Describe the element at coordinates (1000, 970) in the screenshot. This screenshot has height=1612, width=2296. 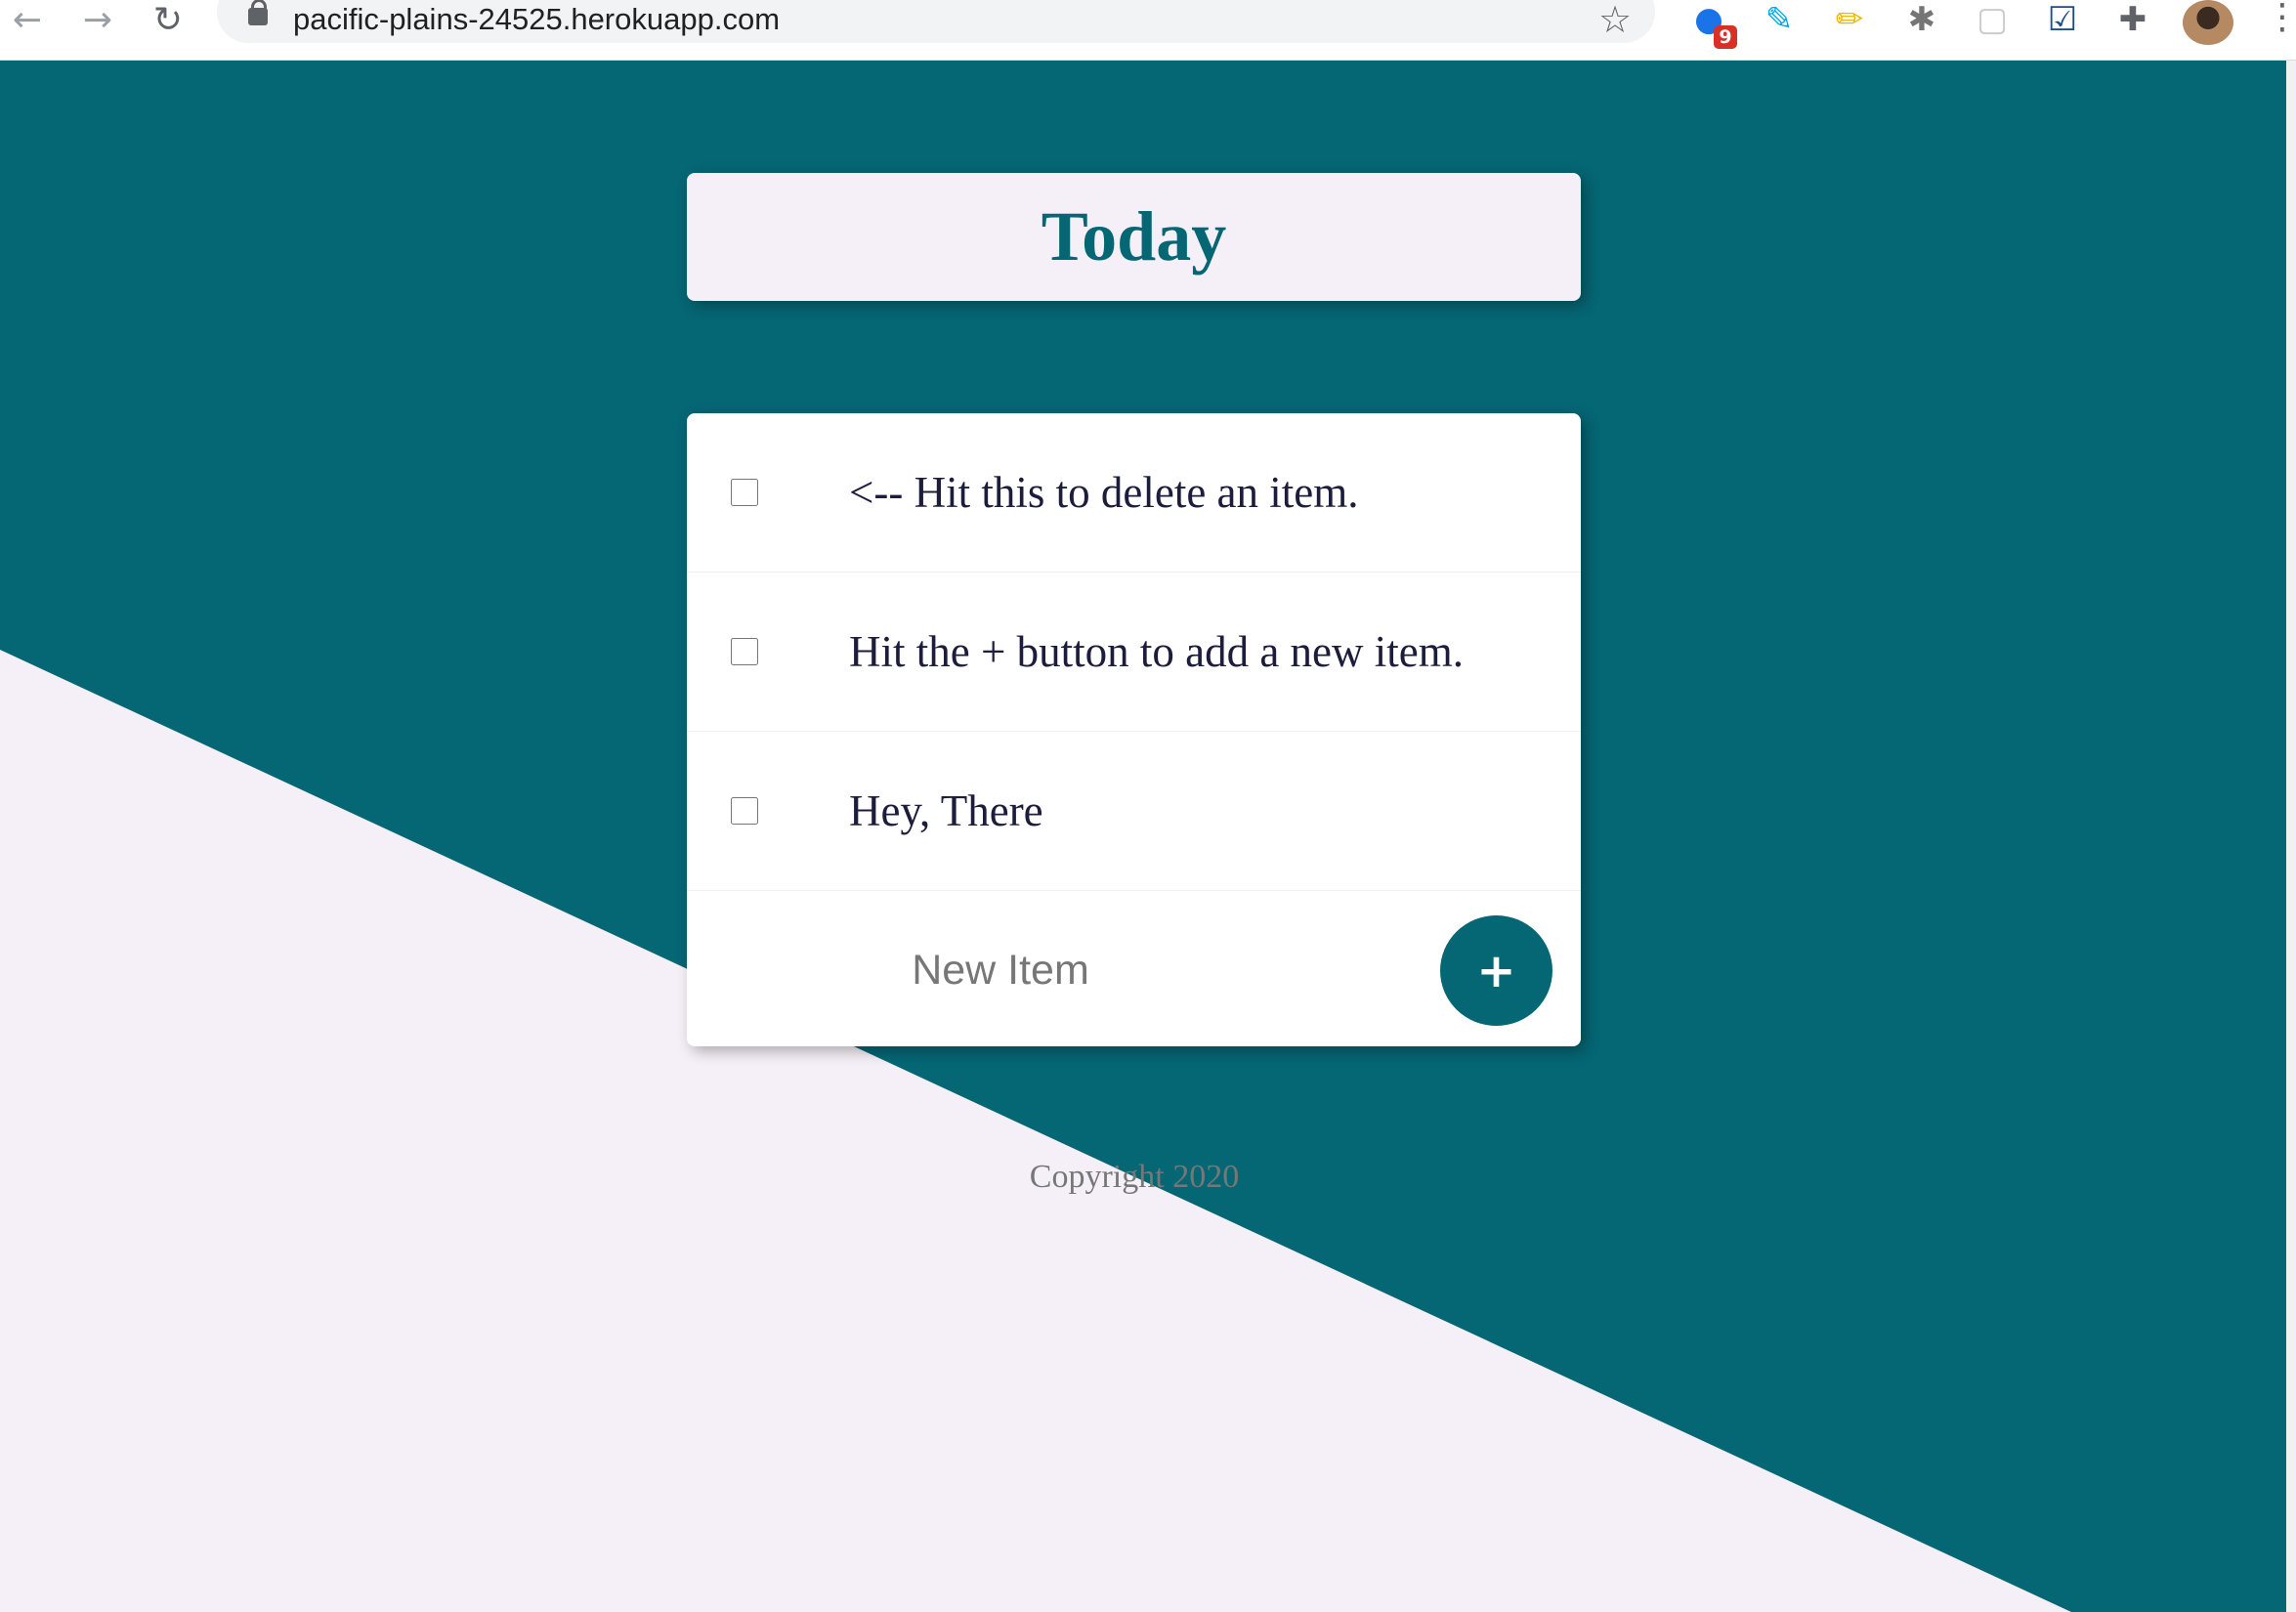
I see `new-item-input` at that location.